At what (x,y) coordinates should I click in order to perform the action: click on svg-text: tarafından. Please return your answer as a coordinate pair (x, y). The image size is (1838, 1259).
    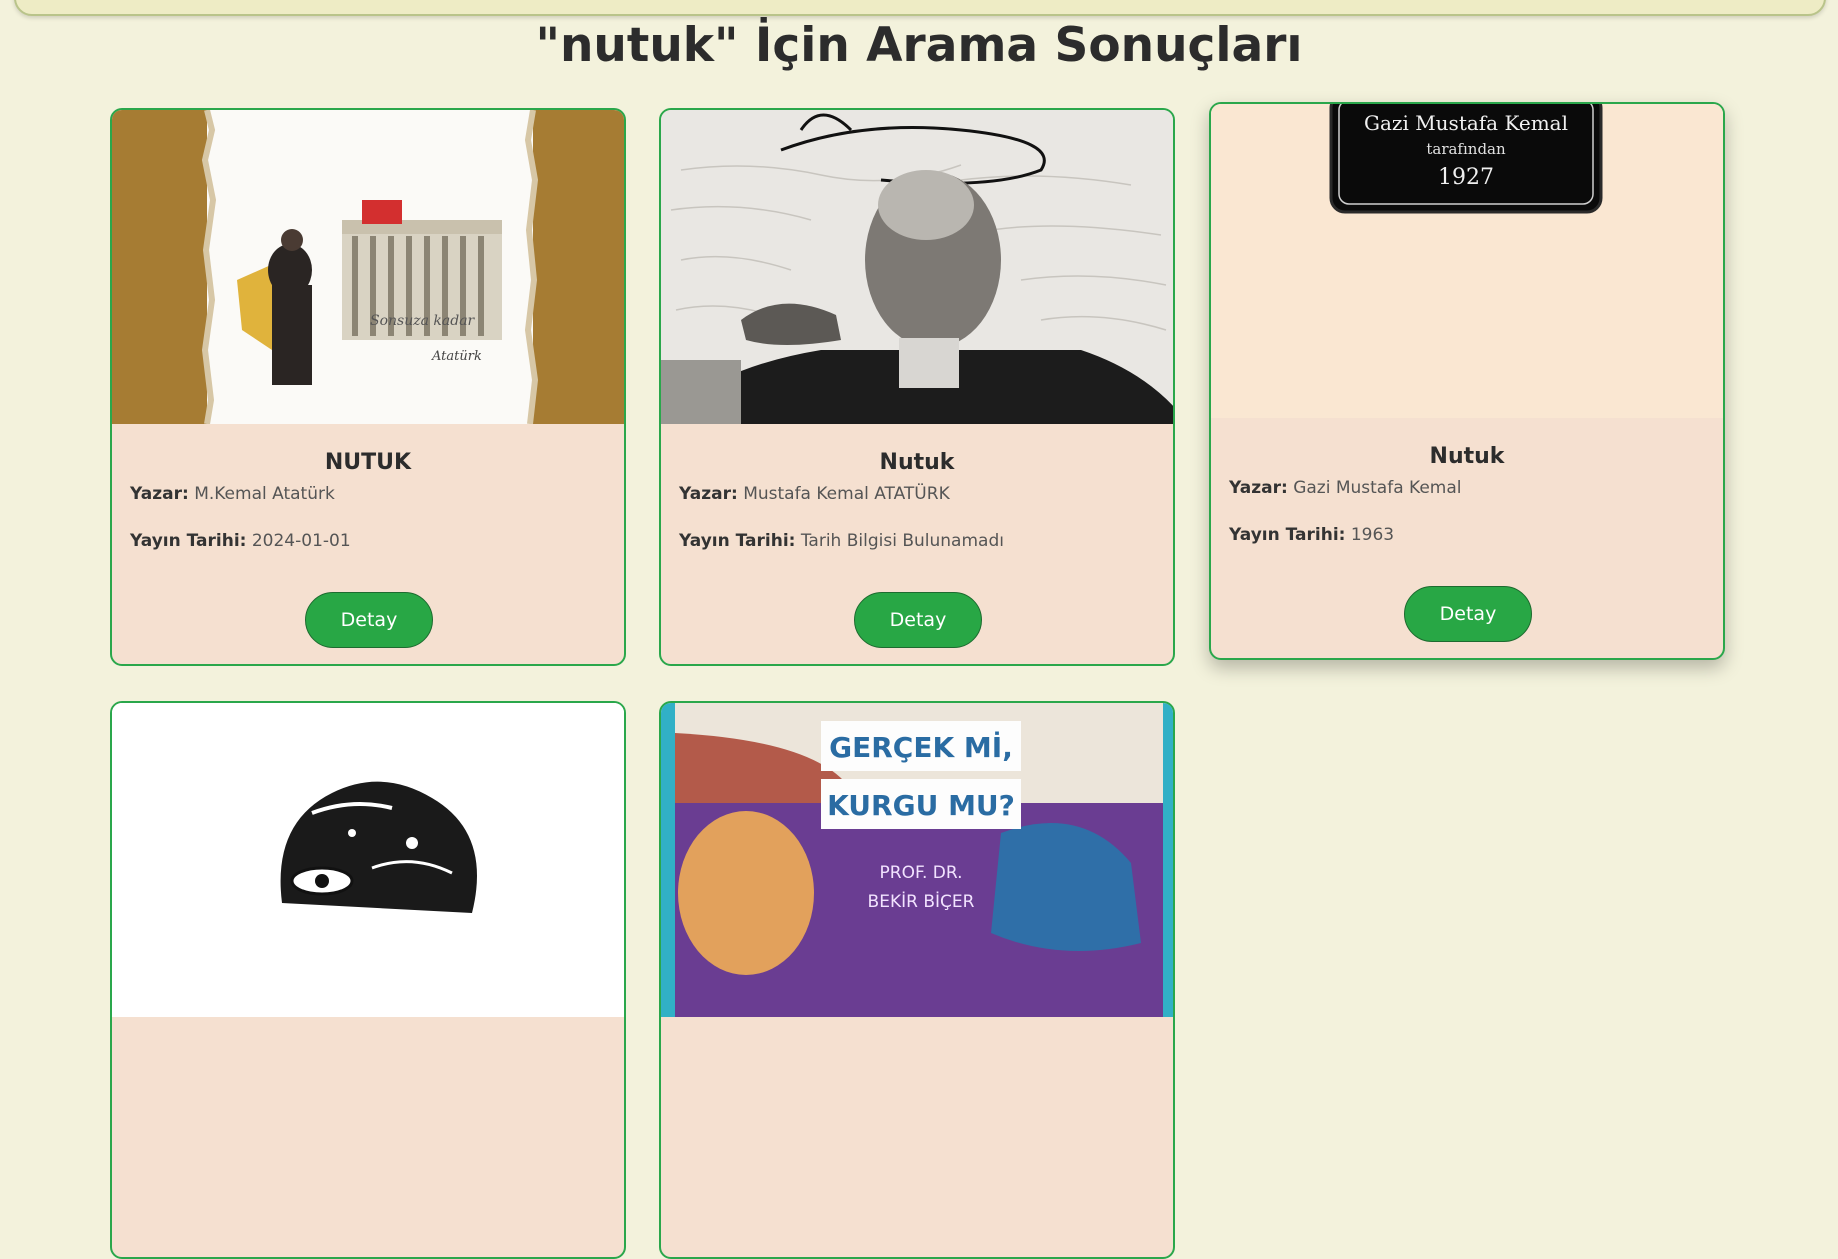
    Looking at the image, I should click on (1466, 149).